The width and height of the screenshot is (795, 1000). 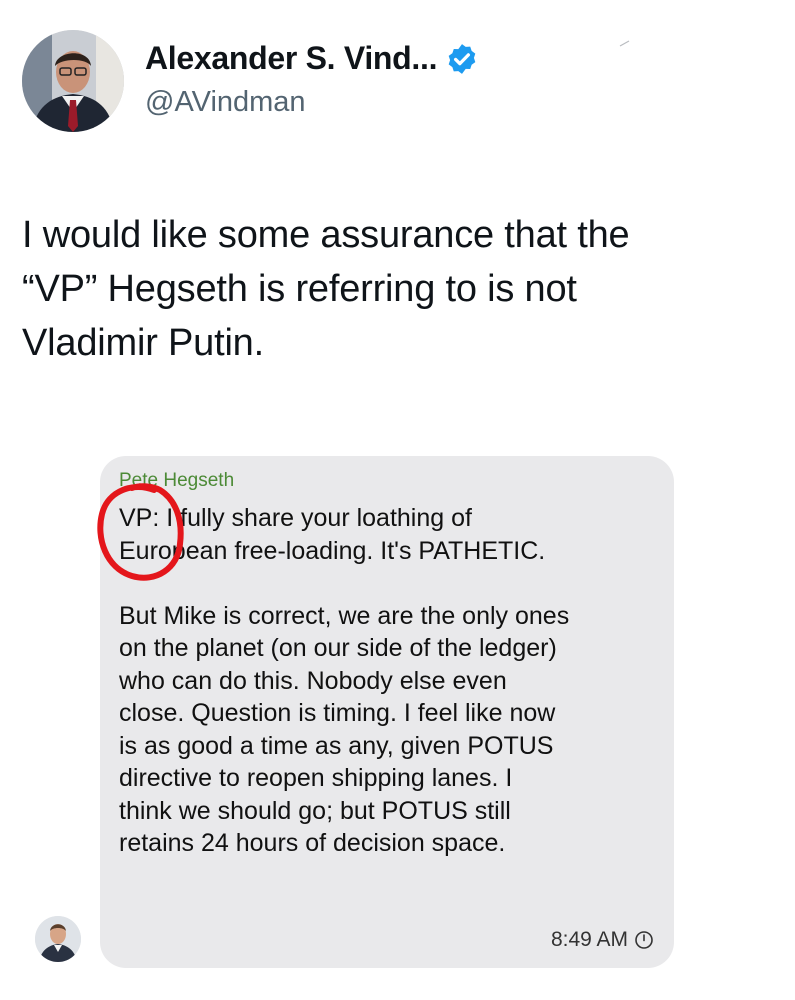 I want to click on message-timestamp: 8:49 AM, so click(x=602, y=940).